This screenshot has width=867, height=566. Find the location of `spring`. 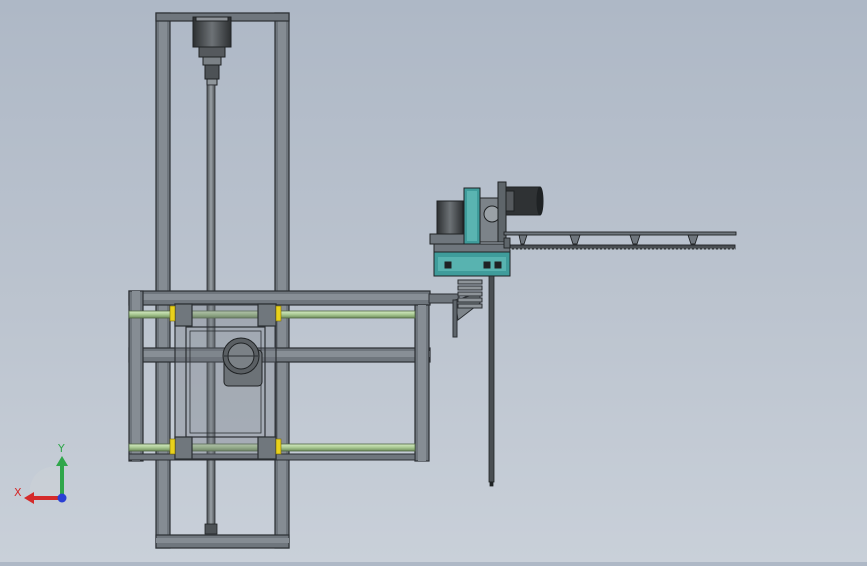

spring is located at coordinates (470, 294).